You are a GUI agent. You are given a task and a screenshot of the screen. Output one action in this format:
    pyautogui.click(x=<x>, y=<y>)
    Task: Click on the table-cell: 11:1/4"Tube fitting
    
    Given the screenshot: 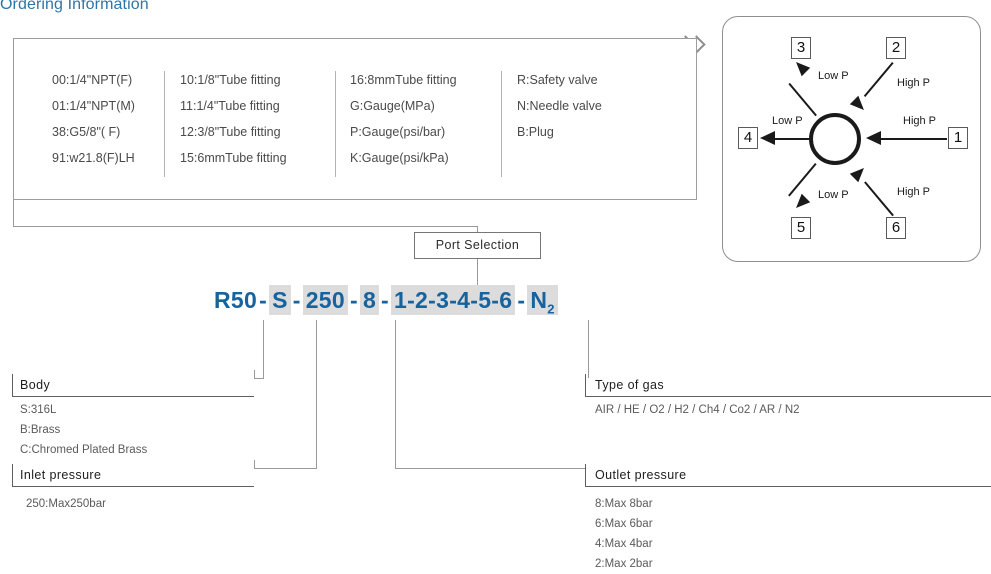 What is the action you would take?
    pyautogui.click(x=230, y=106)
    